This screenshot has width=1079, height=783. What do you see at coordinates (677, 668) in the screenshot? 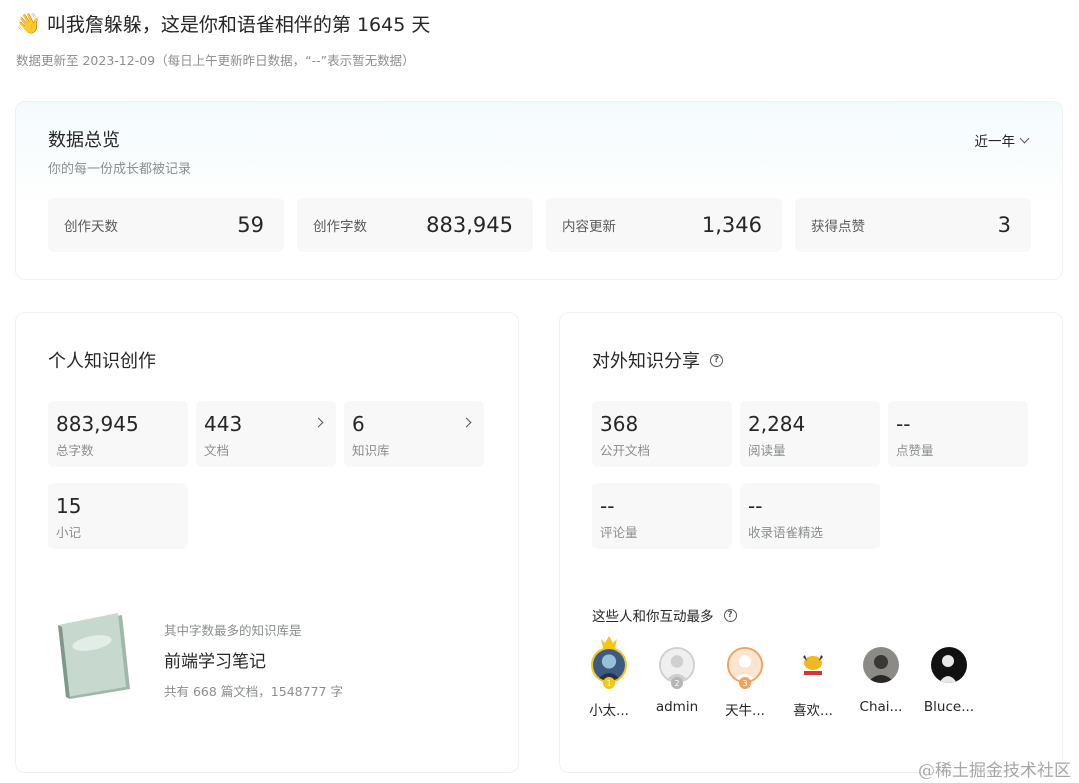
I see `avatar-wrap: 2` at bounding box center [677, 668].